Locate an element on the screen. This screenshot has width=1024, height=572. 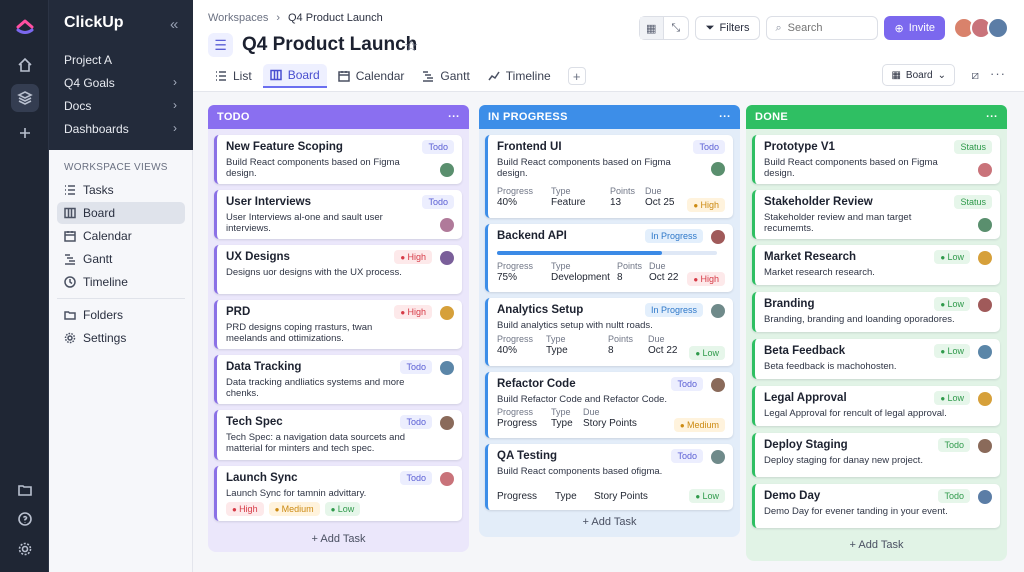
sidebar-item-project-a: Project A is located at coordinates (121, 59).